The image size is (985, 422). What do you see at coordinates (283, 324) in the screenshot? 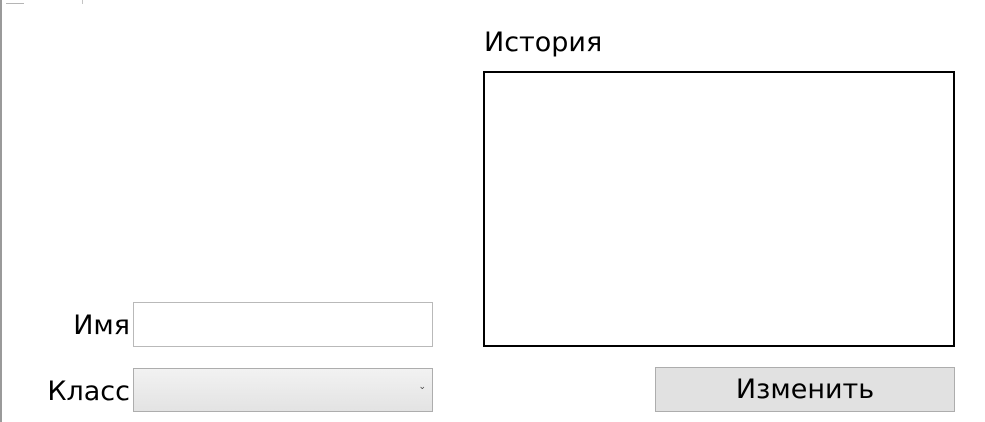
I see `name-input` at bounding box center [283, 324].